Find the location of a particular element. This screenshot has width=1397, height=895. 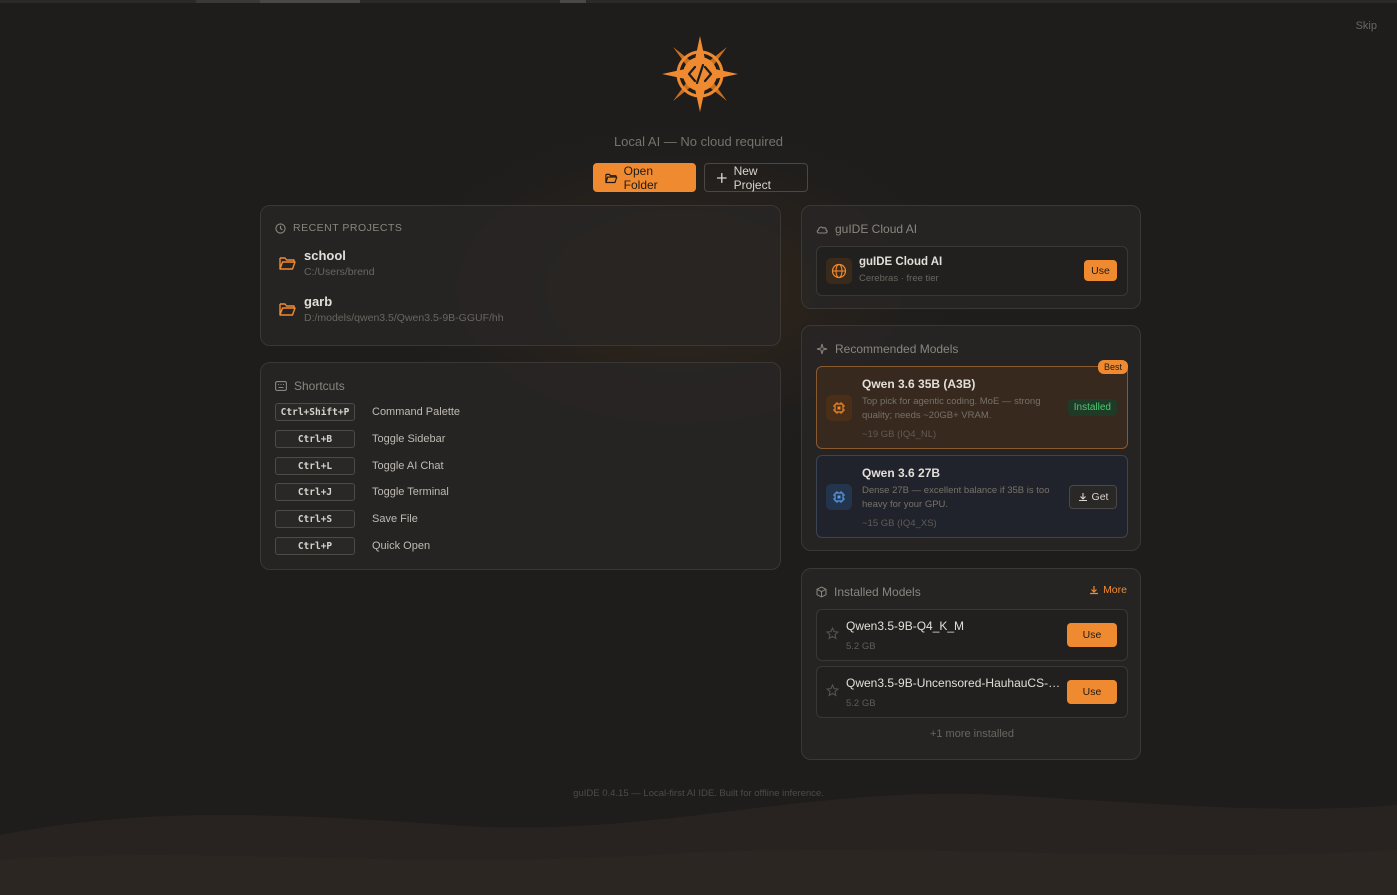

project-name: garb is located at coordinates (318, 301).